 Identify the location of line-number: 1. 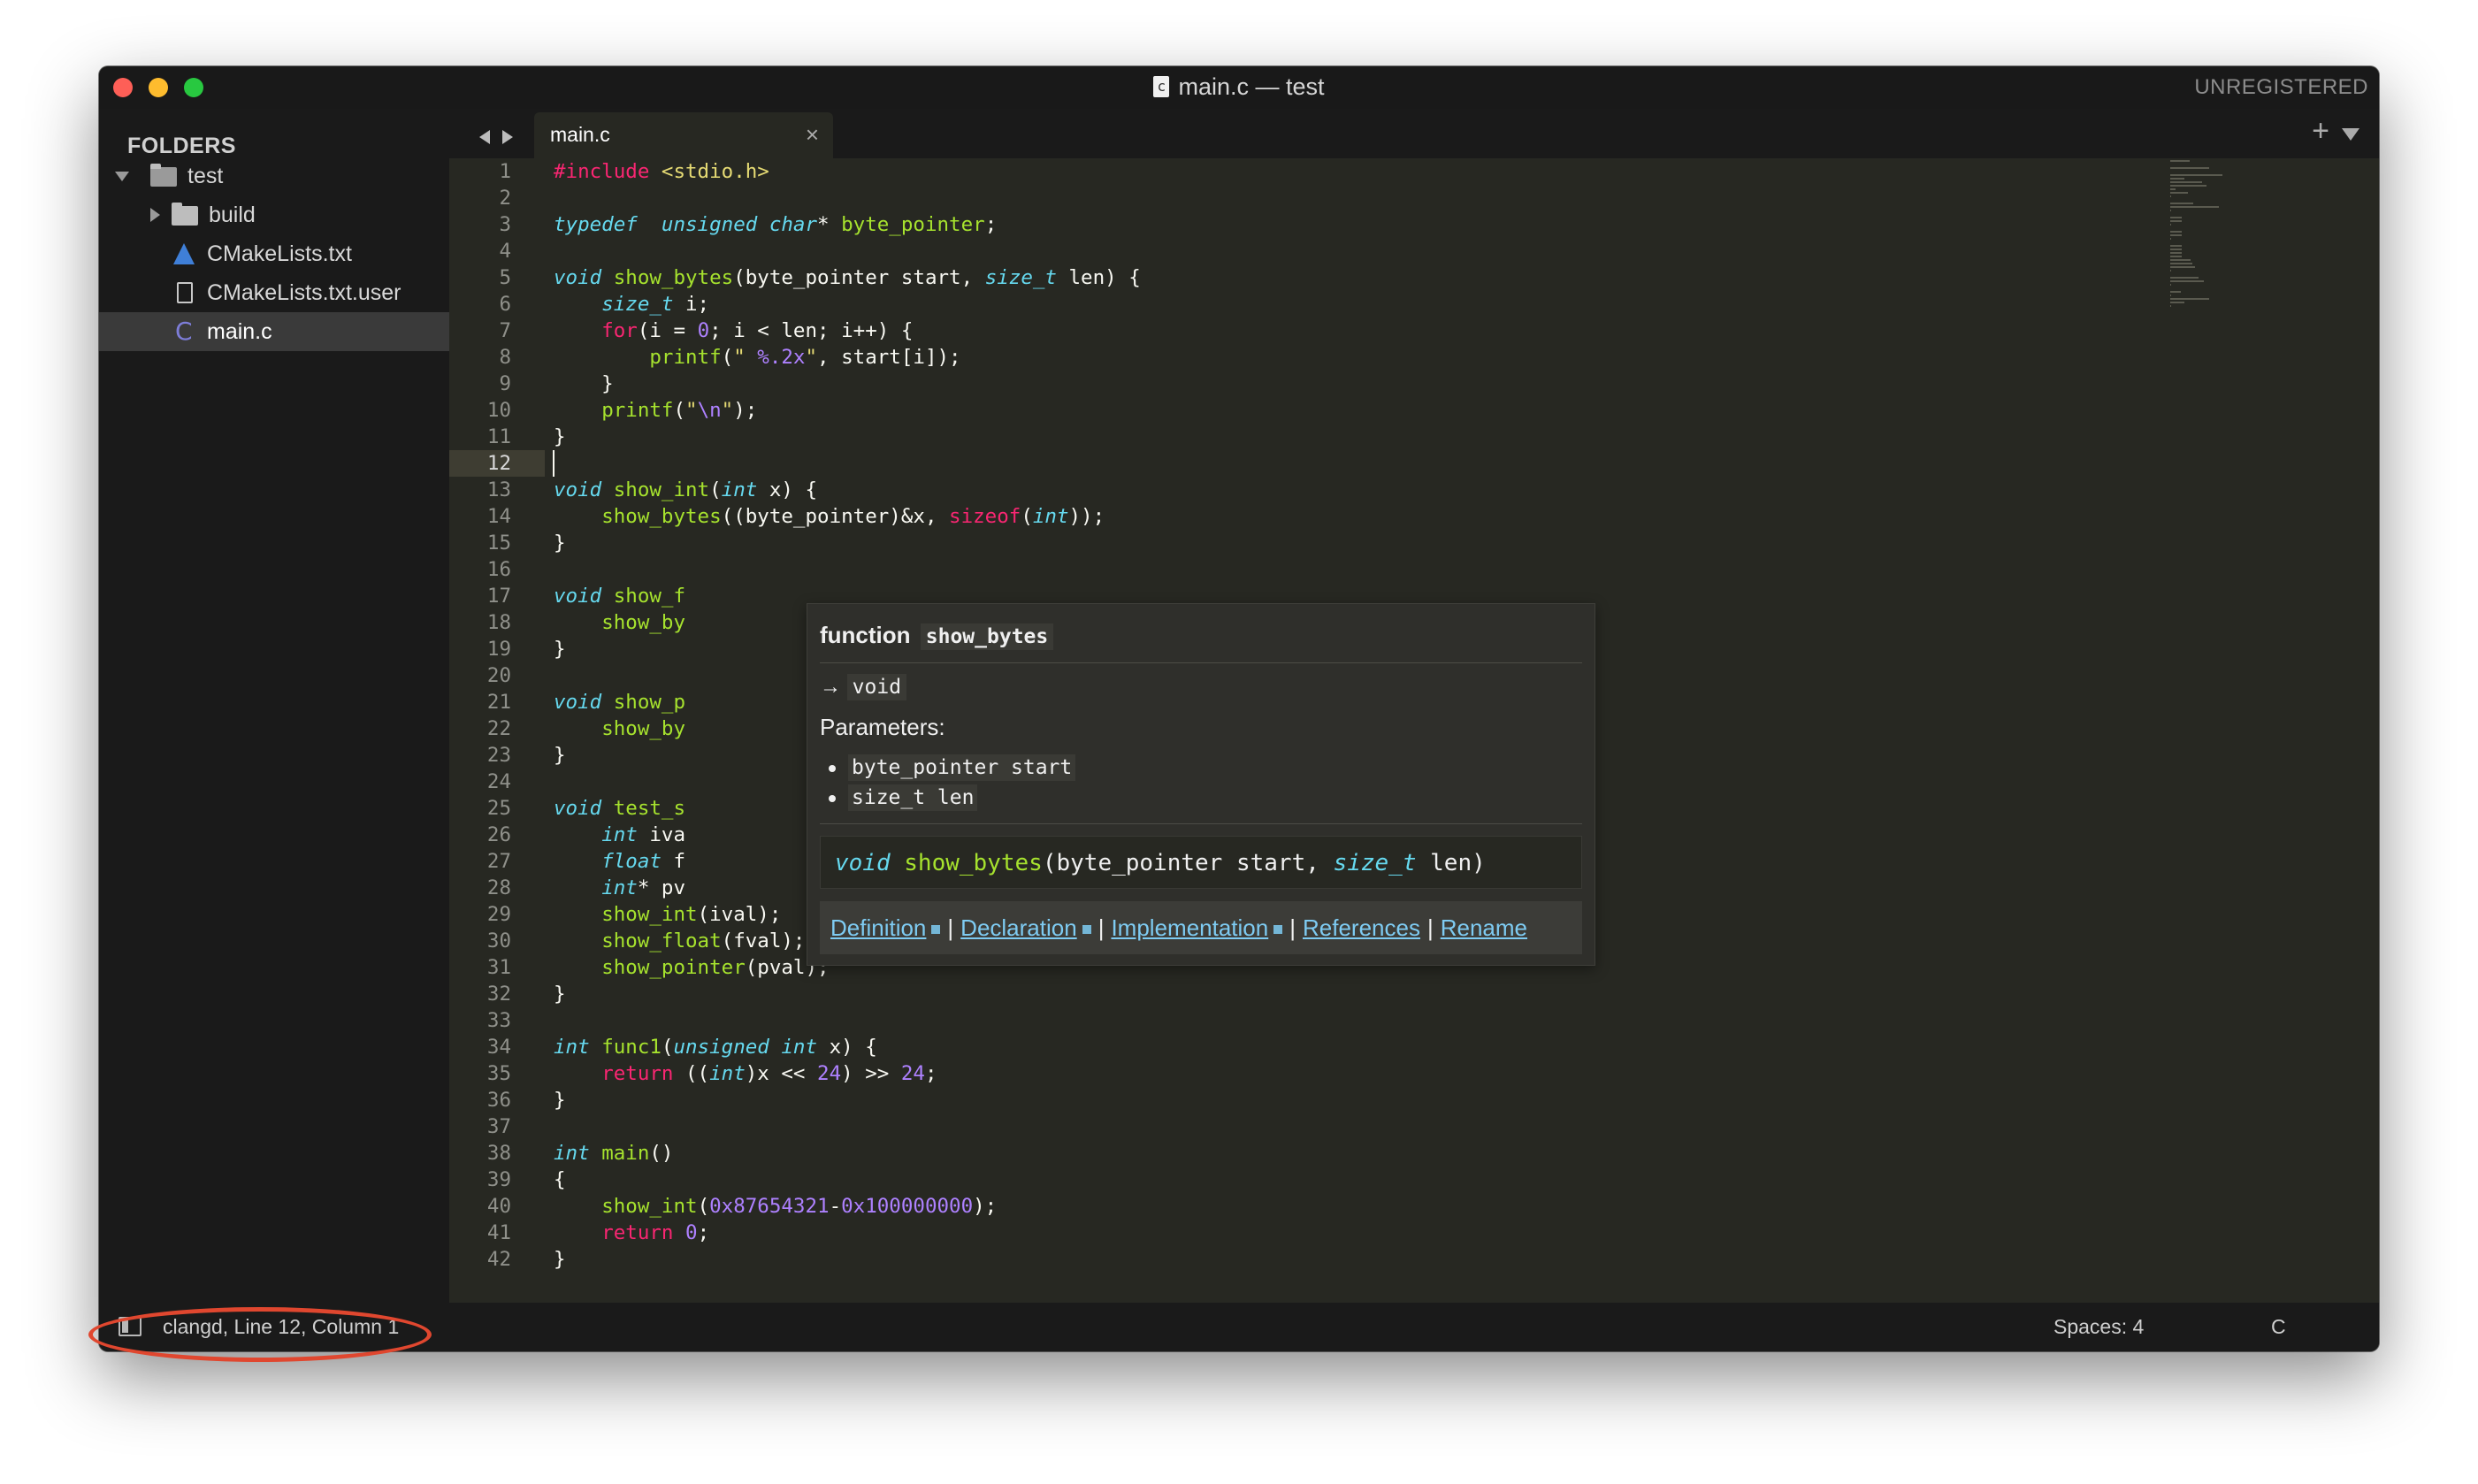
(505, 171).